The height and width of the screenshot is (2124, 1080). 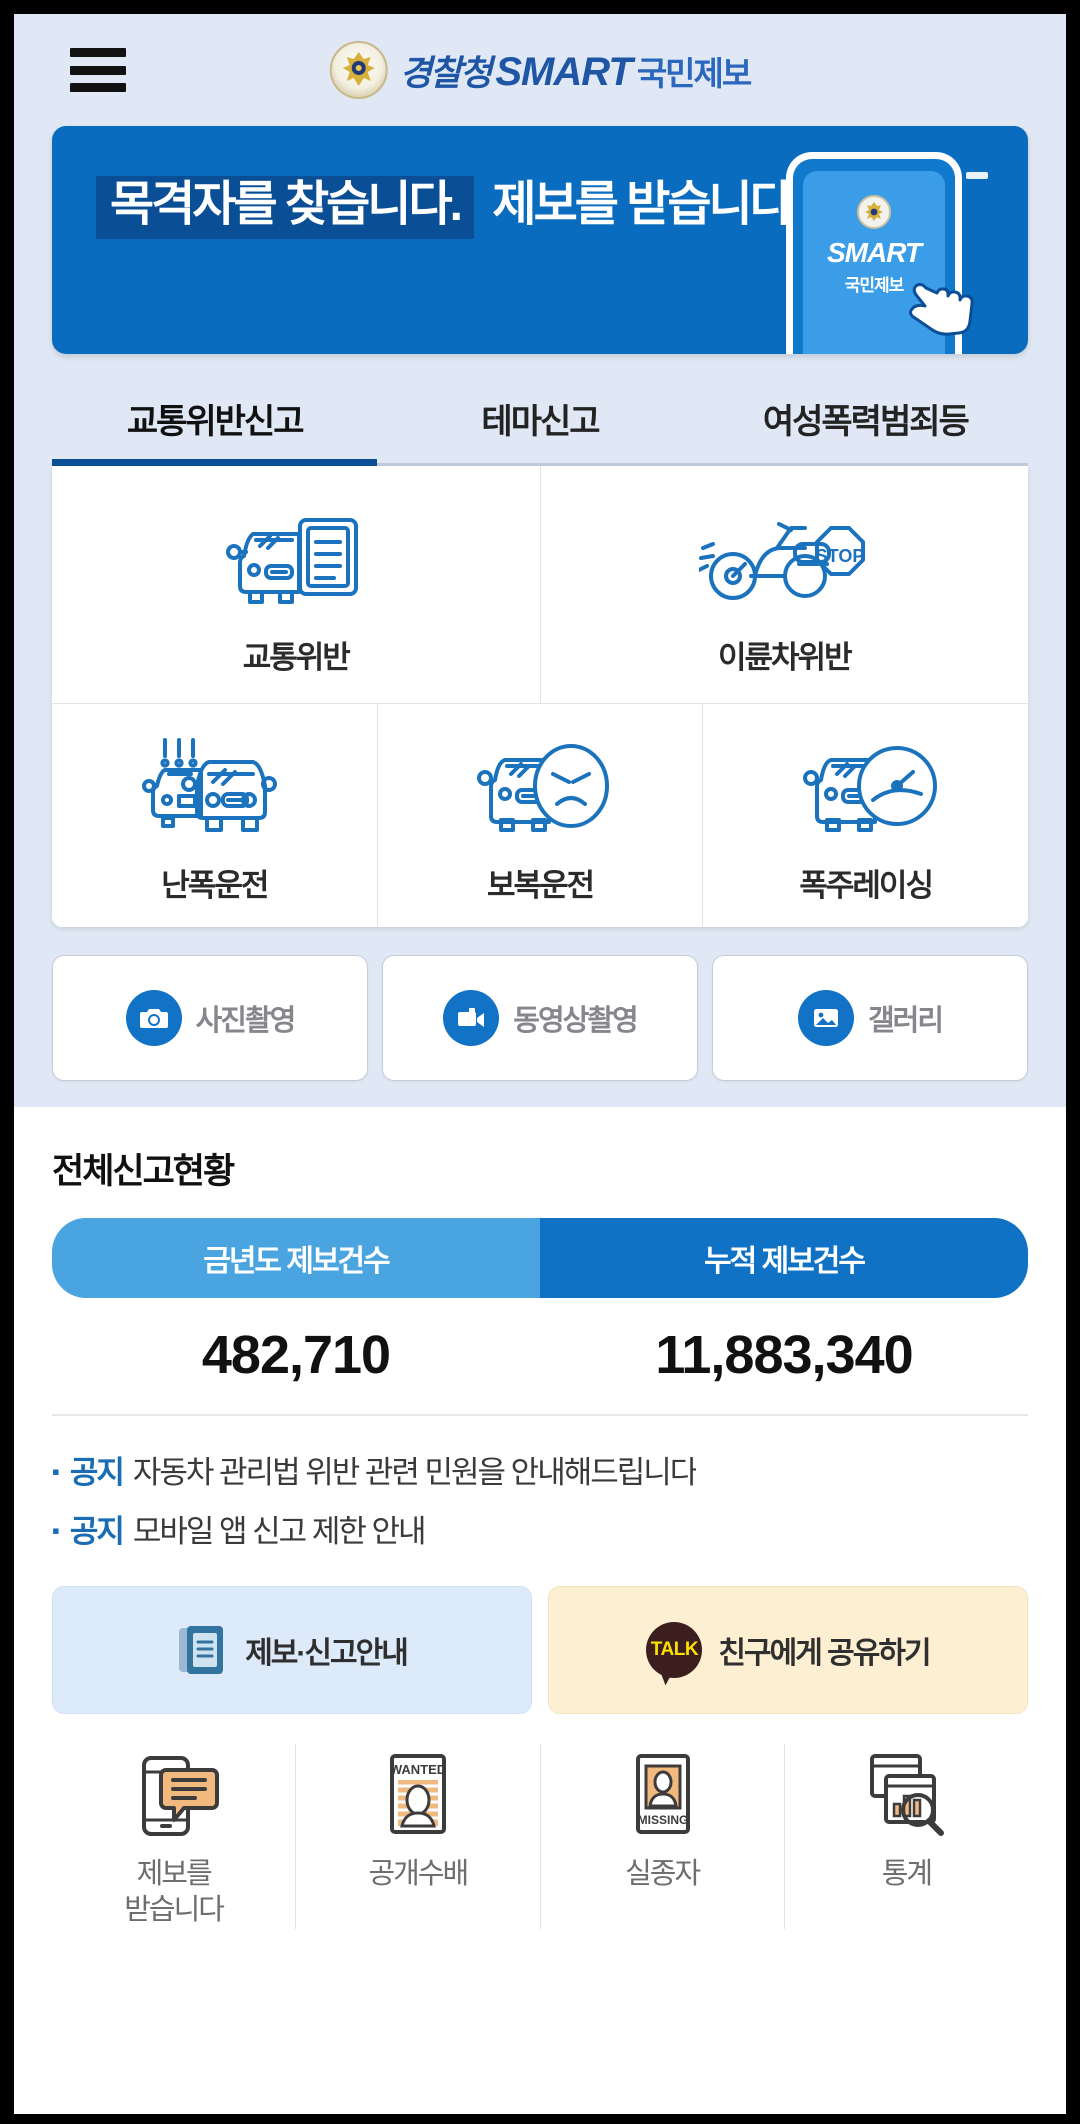 I want to click on app-header: 경찰청 SMART 국민제보, so click(x=540, y=70).